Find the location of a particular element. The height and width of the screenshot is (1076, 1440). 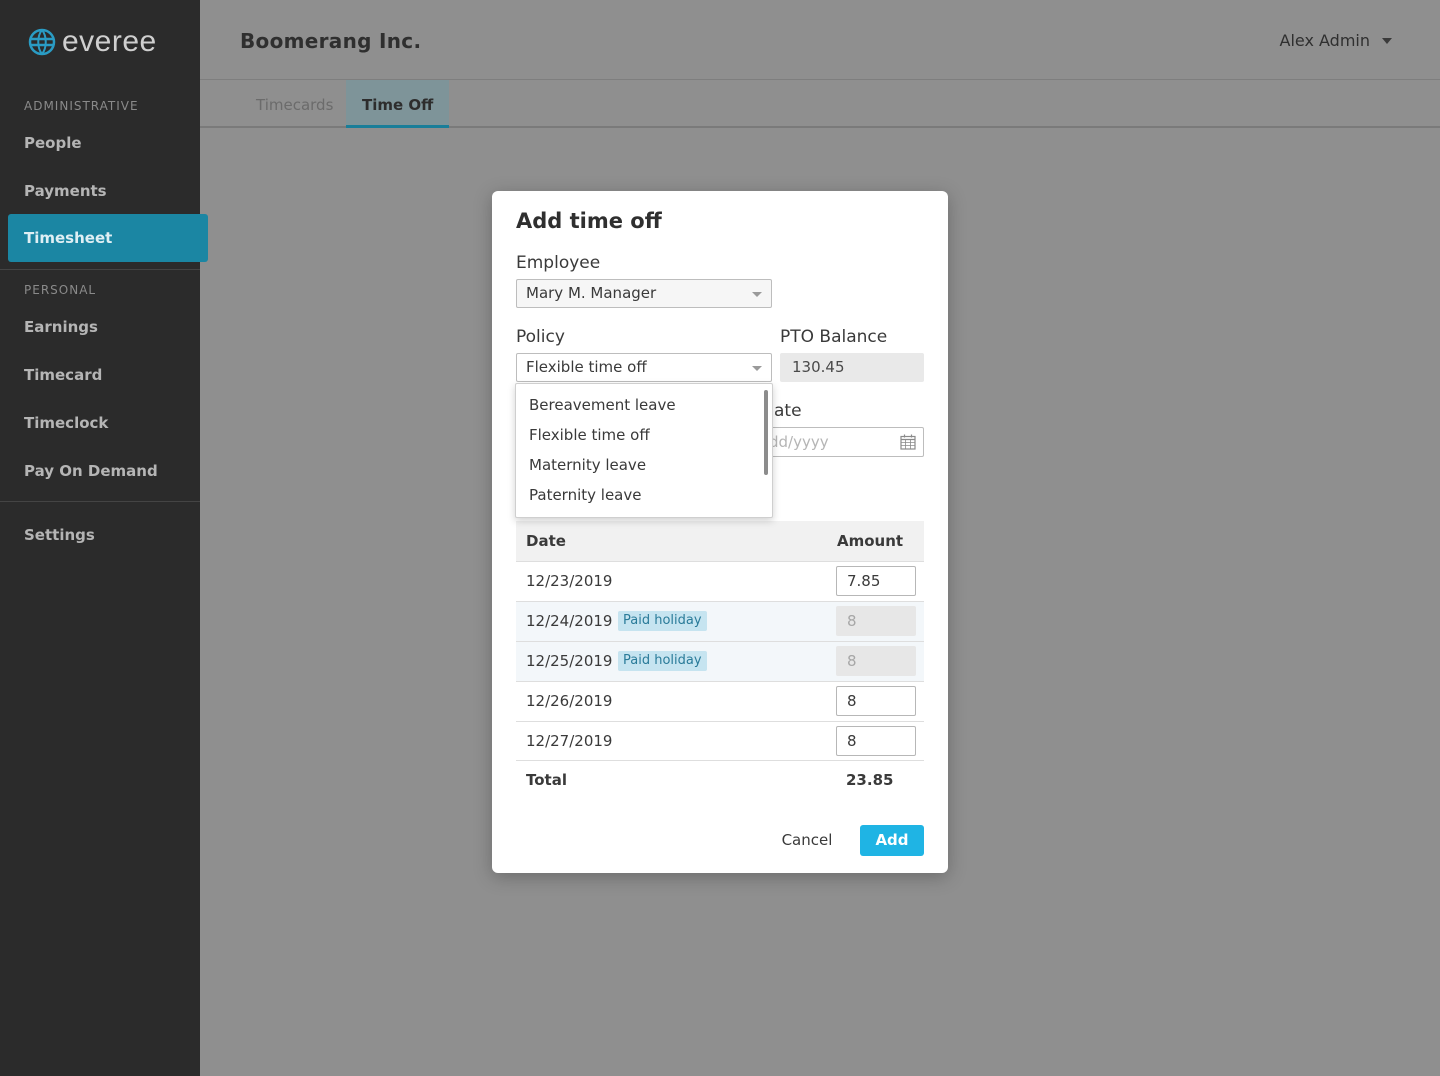

globe-logo-icon is located at coordinates (42, 42).